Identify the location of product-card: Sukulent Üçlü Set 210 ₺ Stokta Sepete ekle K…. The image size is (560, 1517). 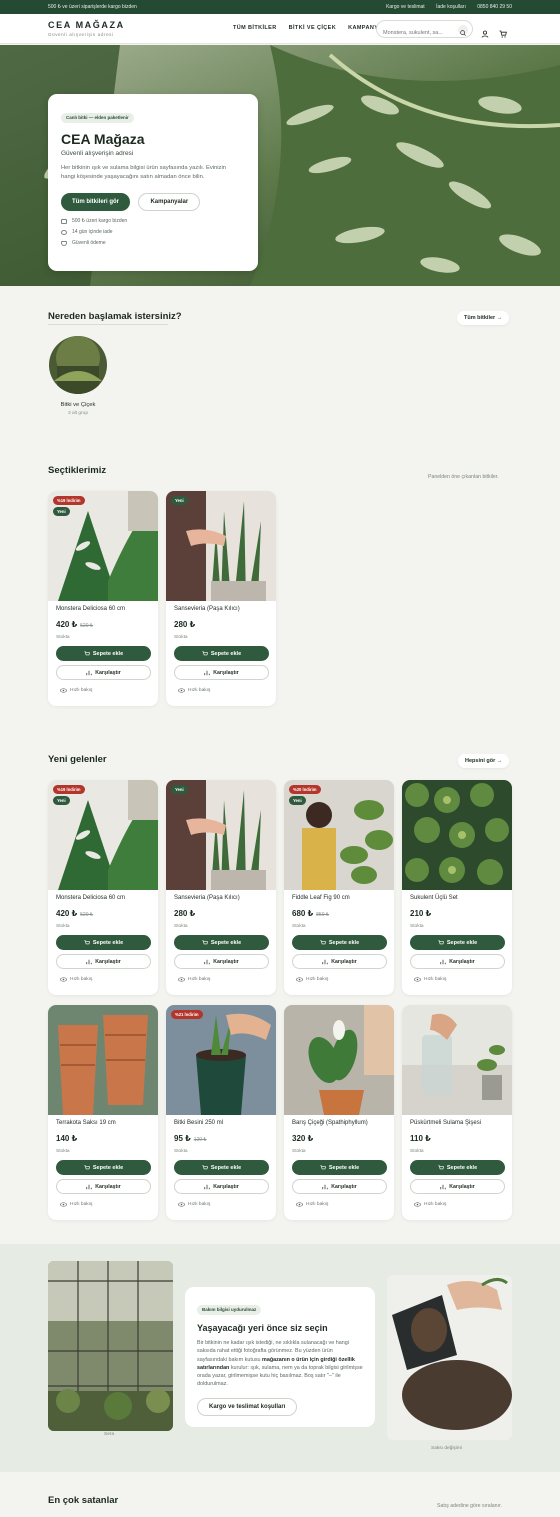
(457, 887).